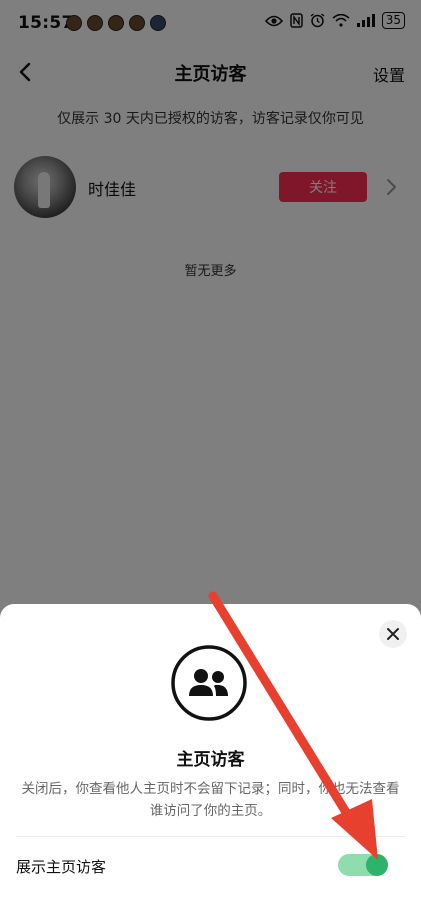 The width and height of the screenshot is (421, 906). What do you see at coordinates (363, 865) in the screenshot?
I see `show-visitors-toggle` at bounding box center [363, 865].